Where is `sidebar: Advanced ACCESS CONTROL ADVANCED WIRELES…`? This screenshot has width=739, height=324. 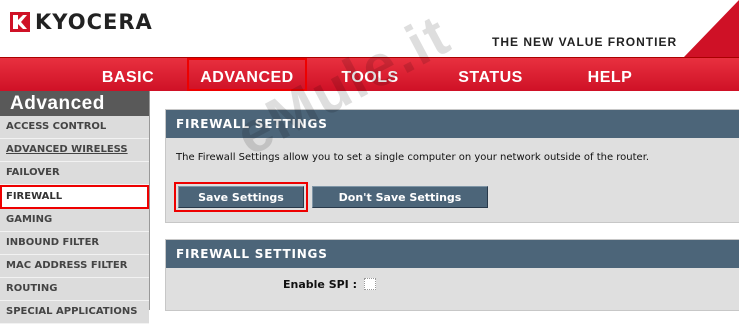
sidebar: Advanced ACCESS CONTROL ADVANCED WIRELES… is located at coordinates (75, 207).